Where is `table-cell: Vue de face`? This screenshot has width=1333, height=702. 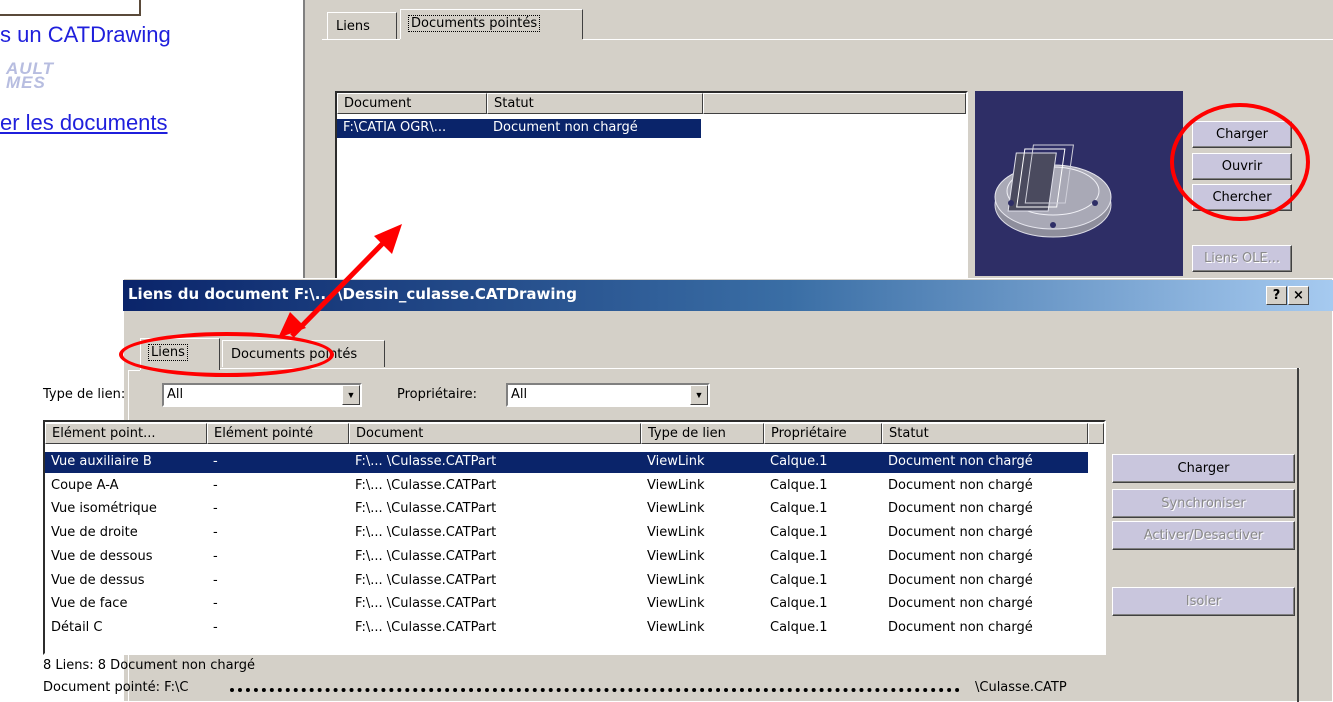 table-cell: Vue de face is located at coordinates (89, 604).